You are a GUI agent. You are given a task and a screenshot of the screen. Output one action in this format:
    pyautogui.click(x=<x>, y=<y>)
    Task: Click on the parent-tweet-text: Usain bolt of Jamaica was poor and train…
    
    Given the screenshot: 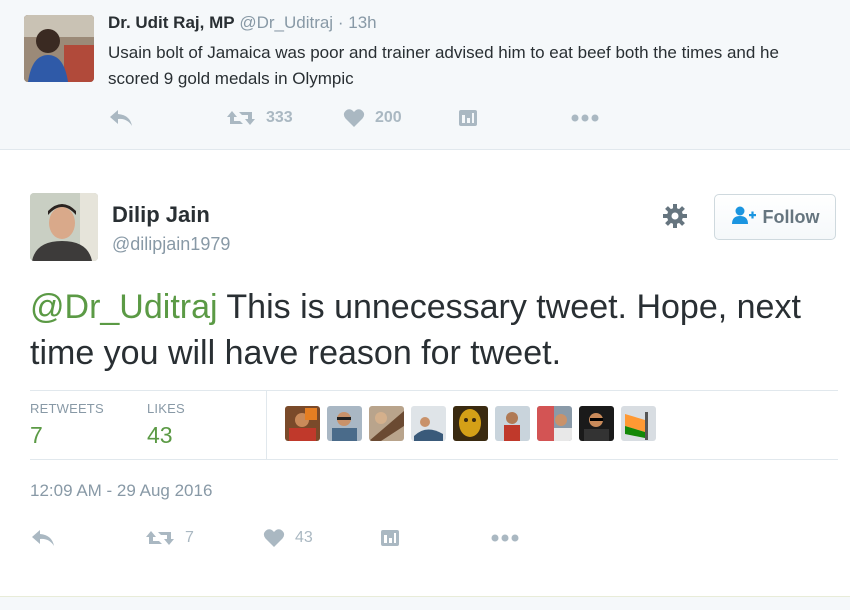 What is the action you would take?
    pyautogui.click(x=443, y=65)
    